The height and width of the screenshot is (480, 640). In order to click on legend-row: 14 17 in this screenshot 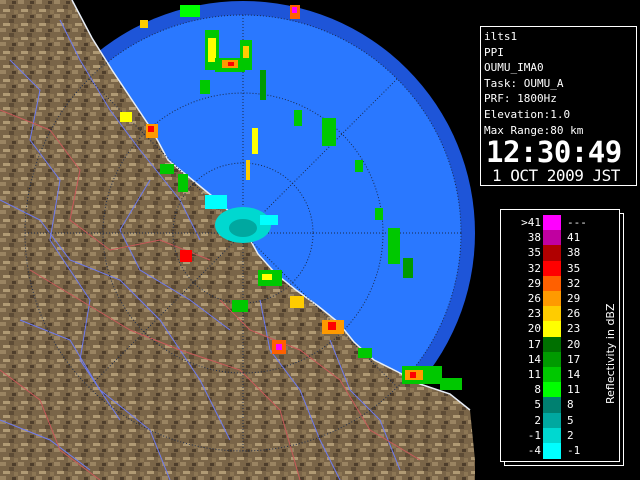, I will do `click(560, 359)`.